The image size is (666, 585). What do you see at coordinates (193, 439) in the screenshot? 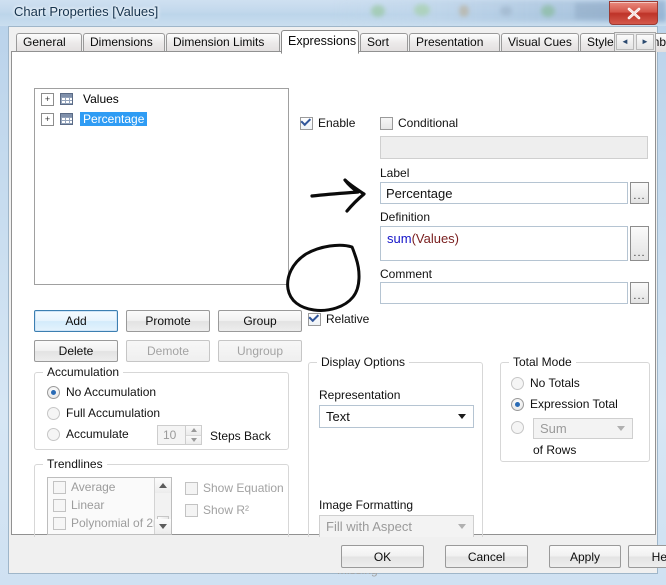
I see `stepper-down-icon` at bounding box center [193, 439].